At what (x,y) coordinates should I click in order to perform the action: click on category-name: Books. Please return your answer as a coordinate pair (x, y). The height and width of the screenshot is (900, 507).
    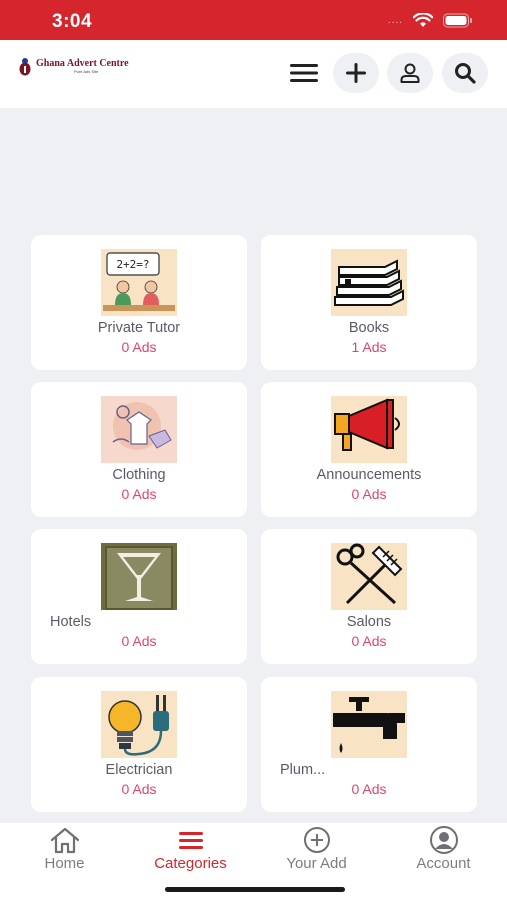
    Looking at the image, I should click on (369, 328).